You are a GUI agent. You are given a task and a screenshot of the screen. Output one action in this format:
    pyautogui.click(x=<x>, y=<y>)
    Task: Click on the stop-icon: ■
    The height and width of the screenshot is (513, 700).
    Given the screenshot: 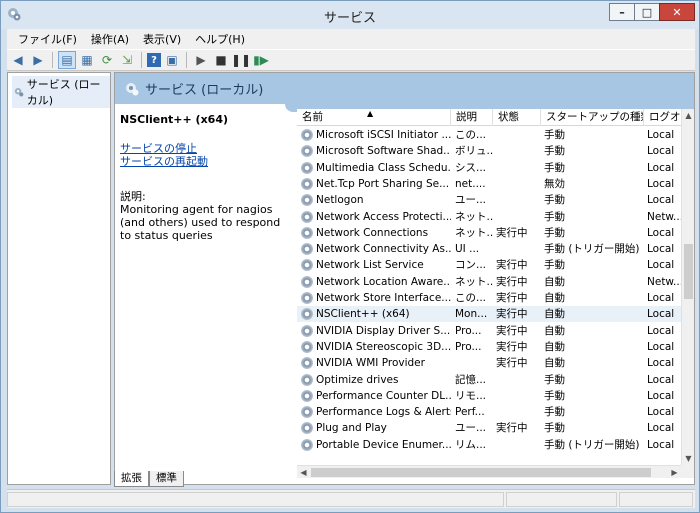 What is the action you would take?
    pyautogui.click(x=221, y=60)
    